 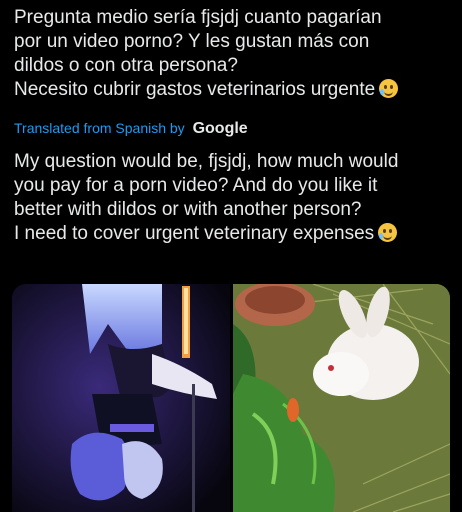 What do you see at coordinates (126, 65) in the screenshot?
I see `tweet-text-line: dildos o con otra persona?` at bounding box center [126, 65].